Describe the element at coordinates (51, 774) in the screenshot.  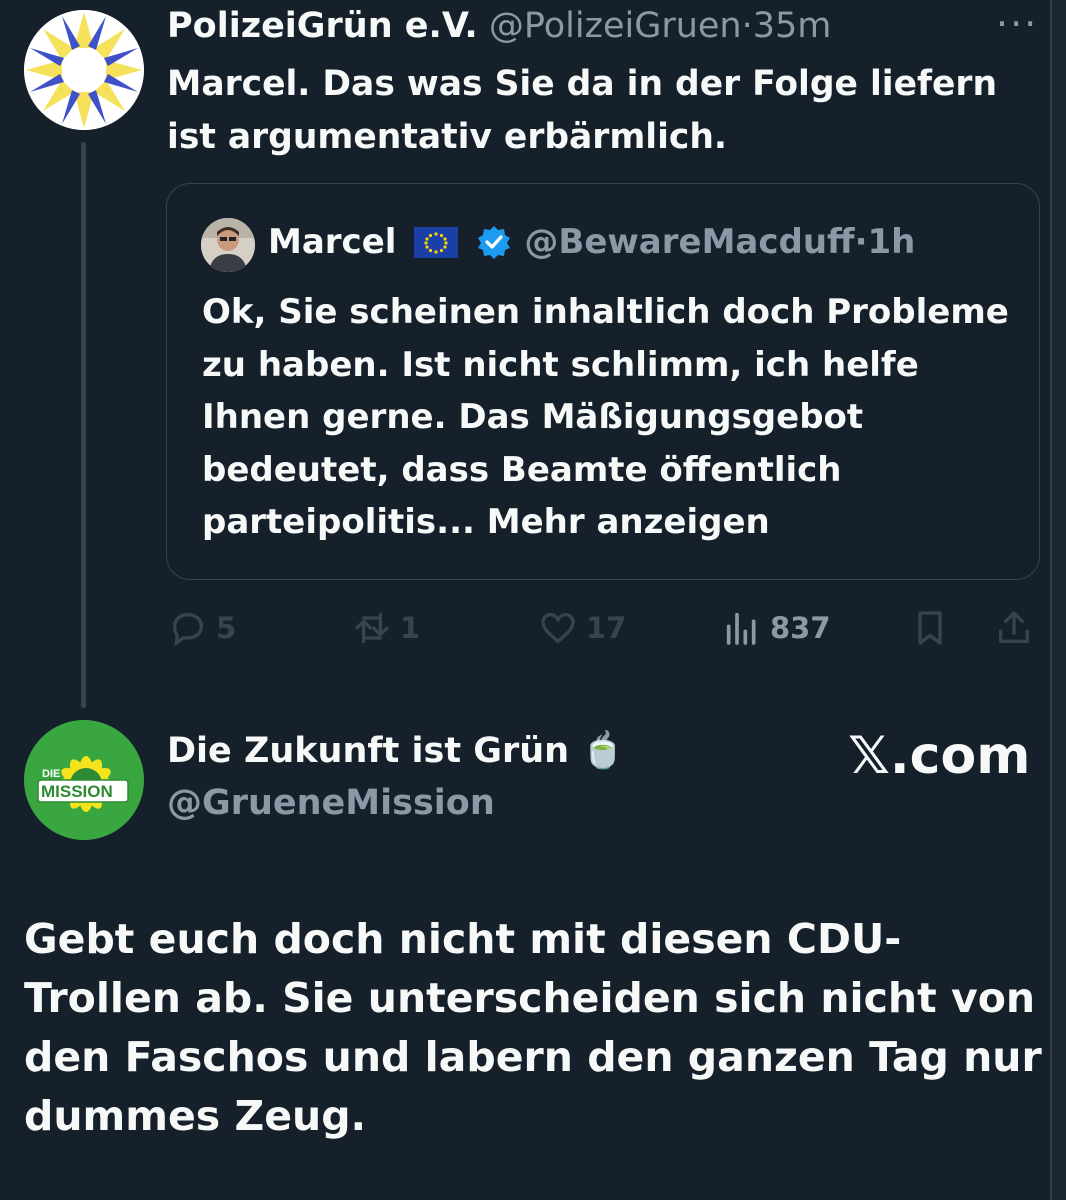
I see `avatar-label-top: DIE` at that location.